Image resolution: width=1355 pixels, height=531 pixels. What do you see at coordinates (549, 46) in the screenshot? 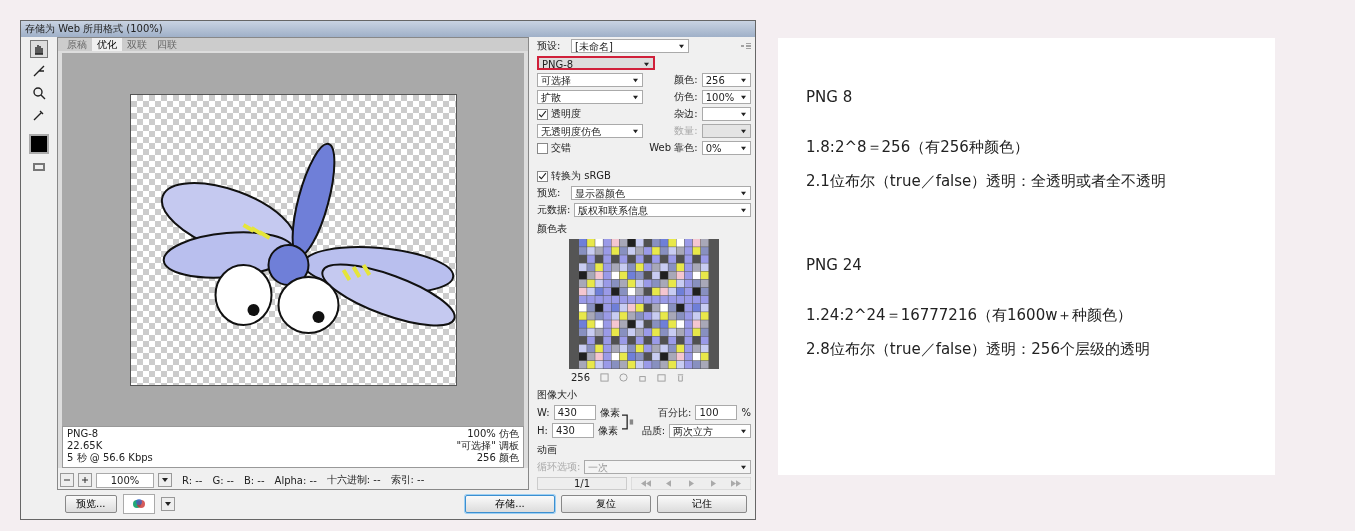
I see `preset-label: 预设:` at bounding box center [549, 46].